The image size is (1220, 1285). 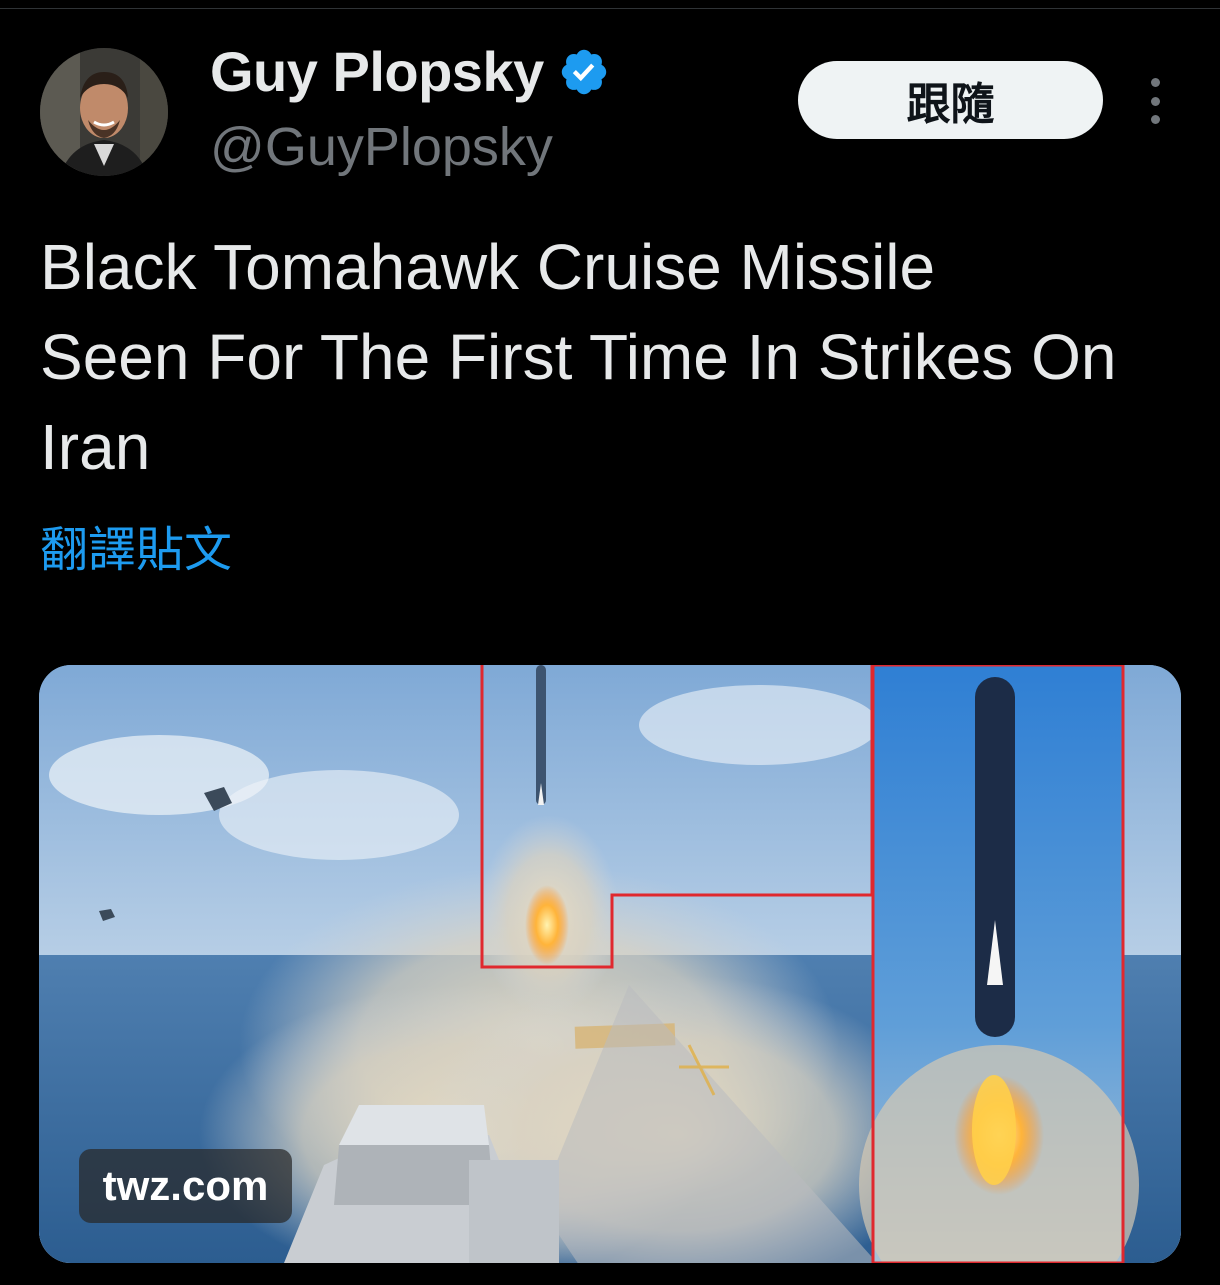 What do you see at coordinates (1155, 101) in the screenshot?
I see `more-vertical-icon` at bounding box center [1155, 101].